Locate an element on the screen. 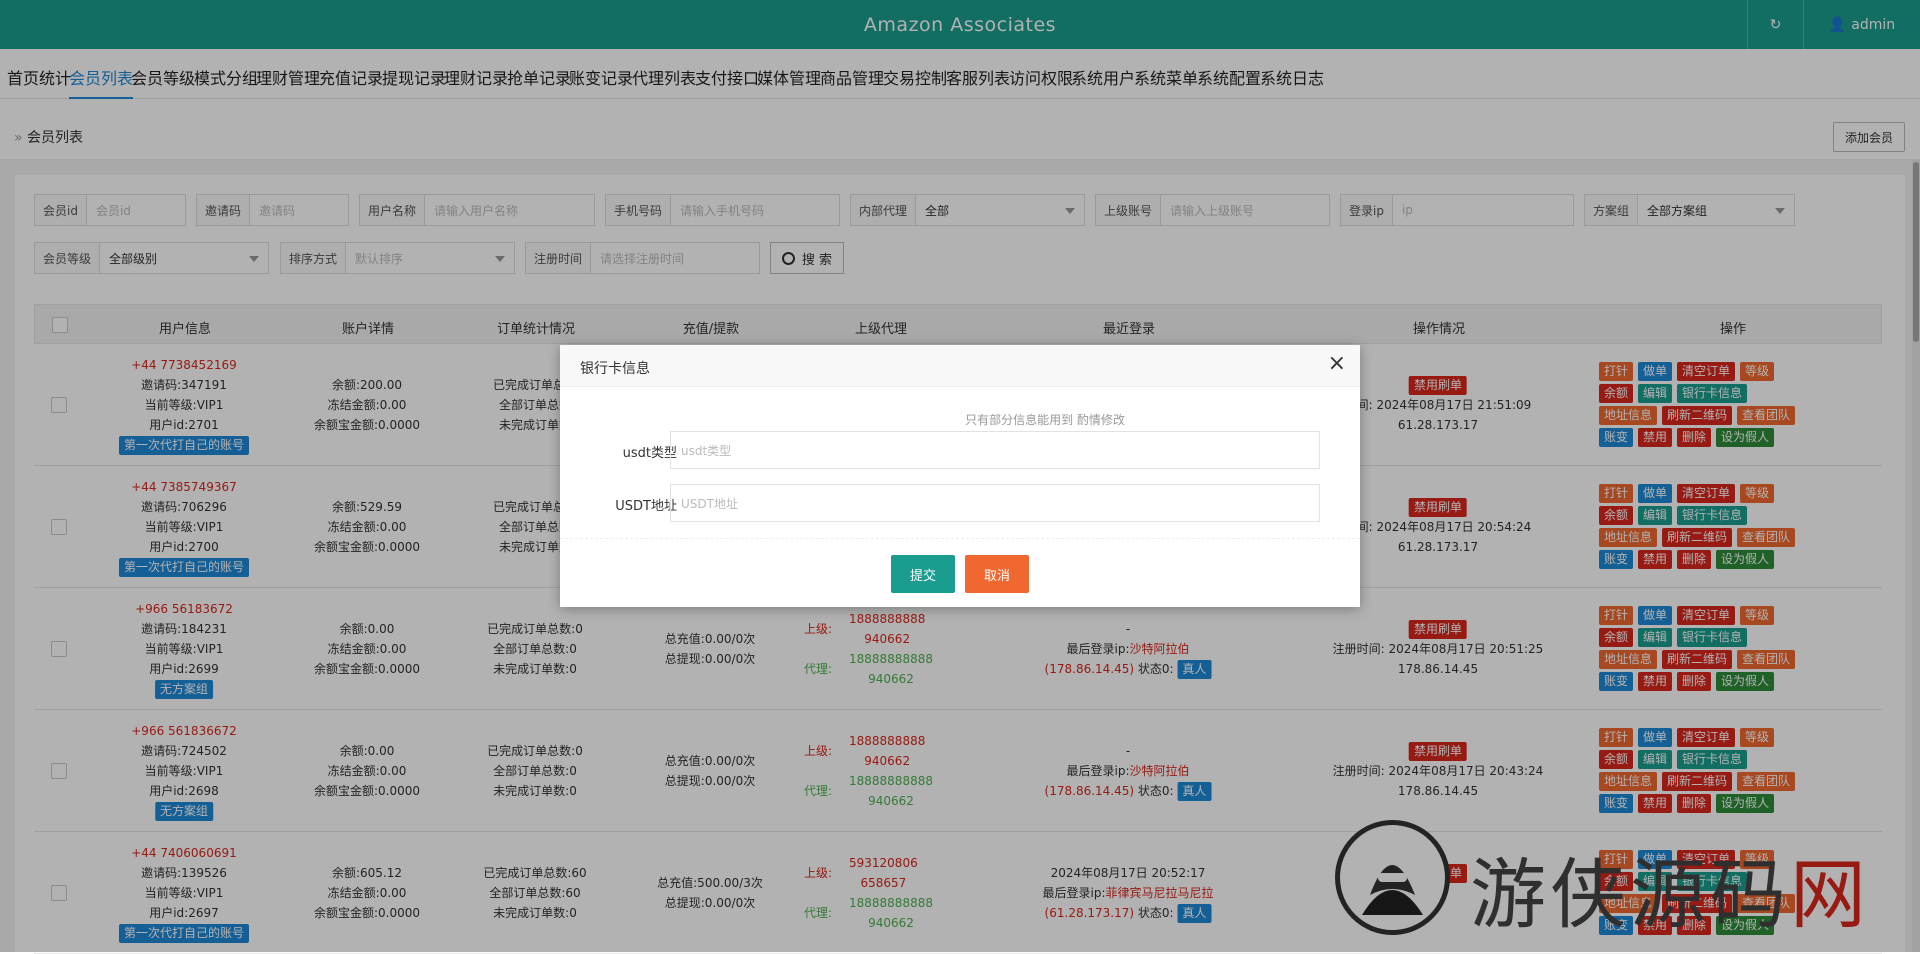  modal-header: 银行卡信息 × is located at coordinates (960, 366).